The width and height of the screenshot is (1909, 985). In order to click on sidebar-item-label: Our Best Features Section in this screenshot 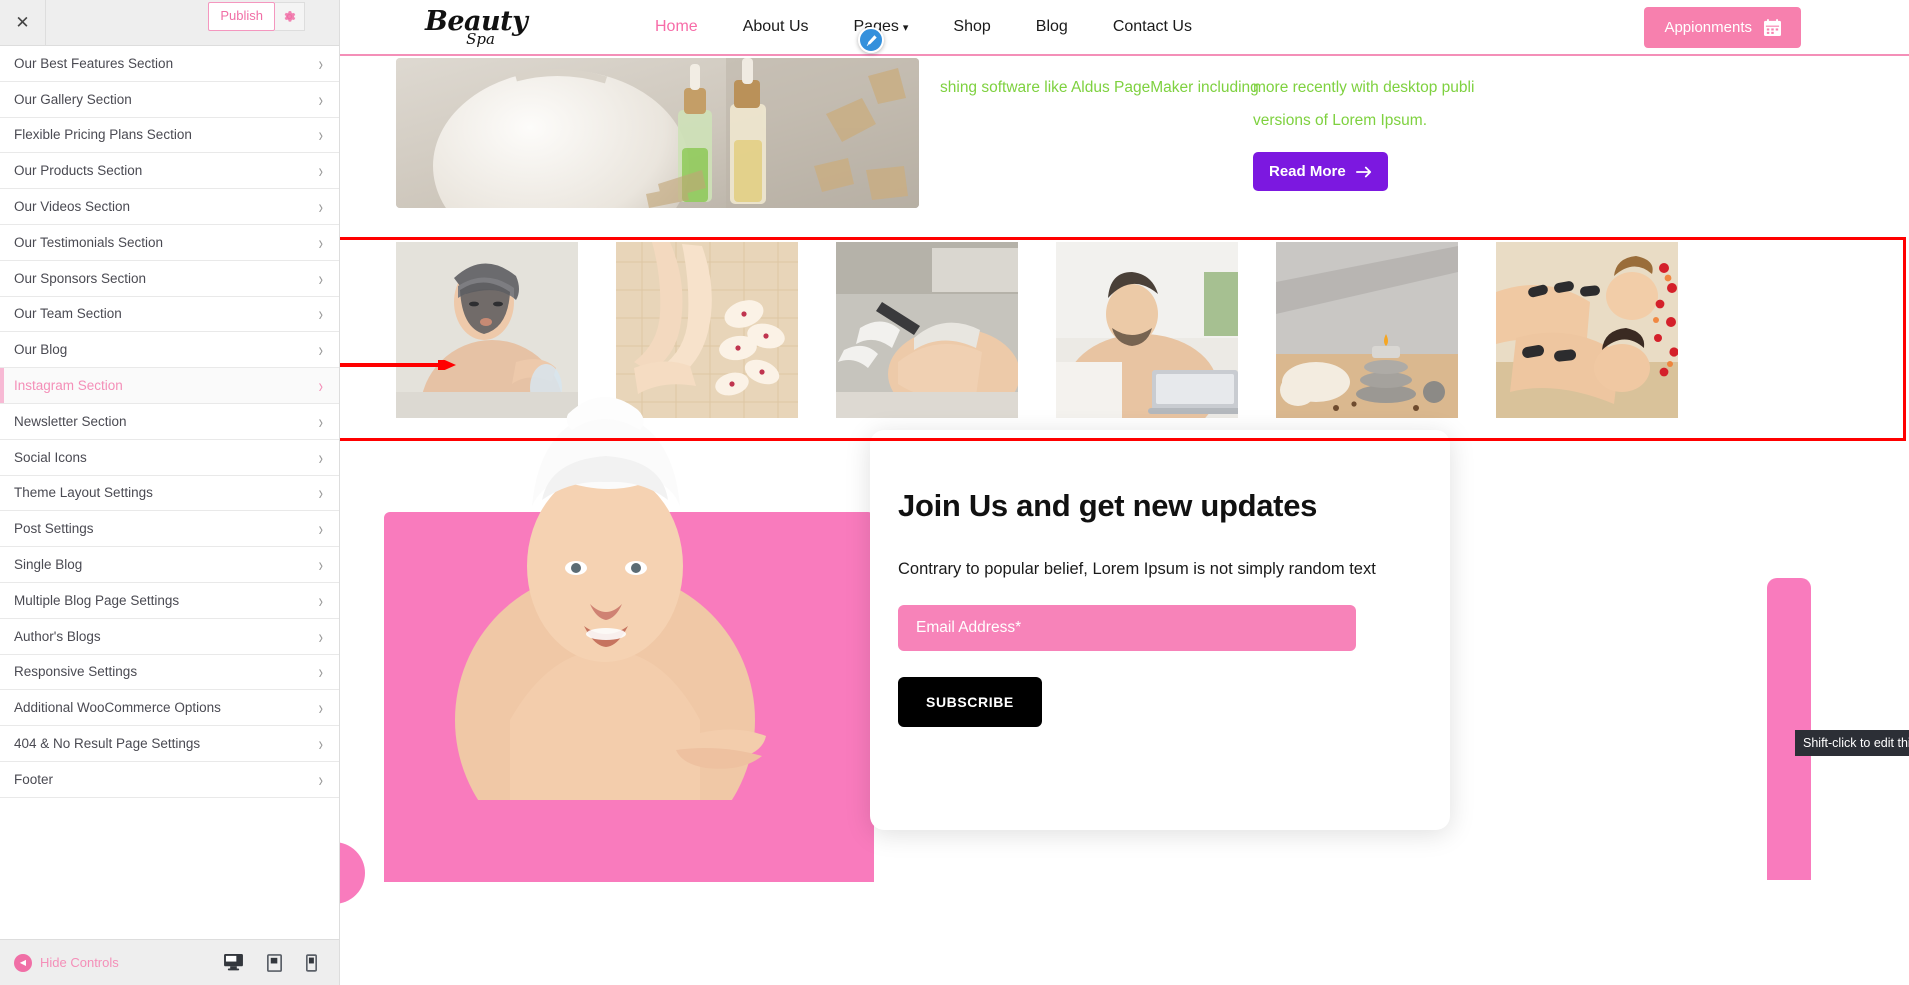, I will do `click(94, 63)`.